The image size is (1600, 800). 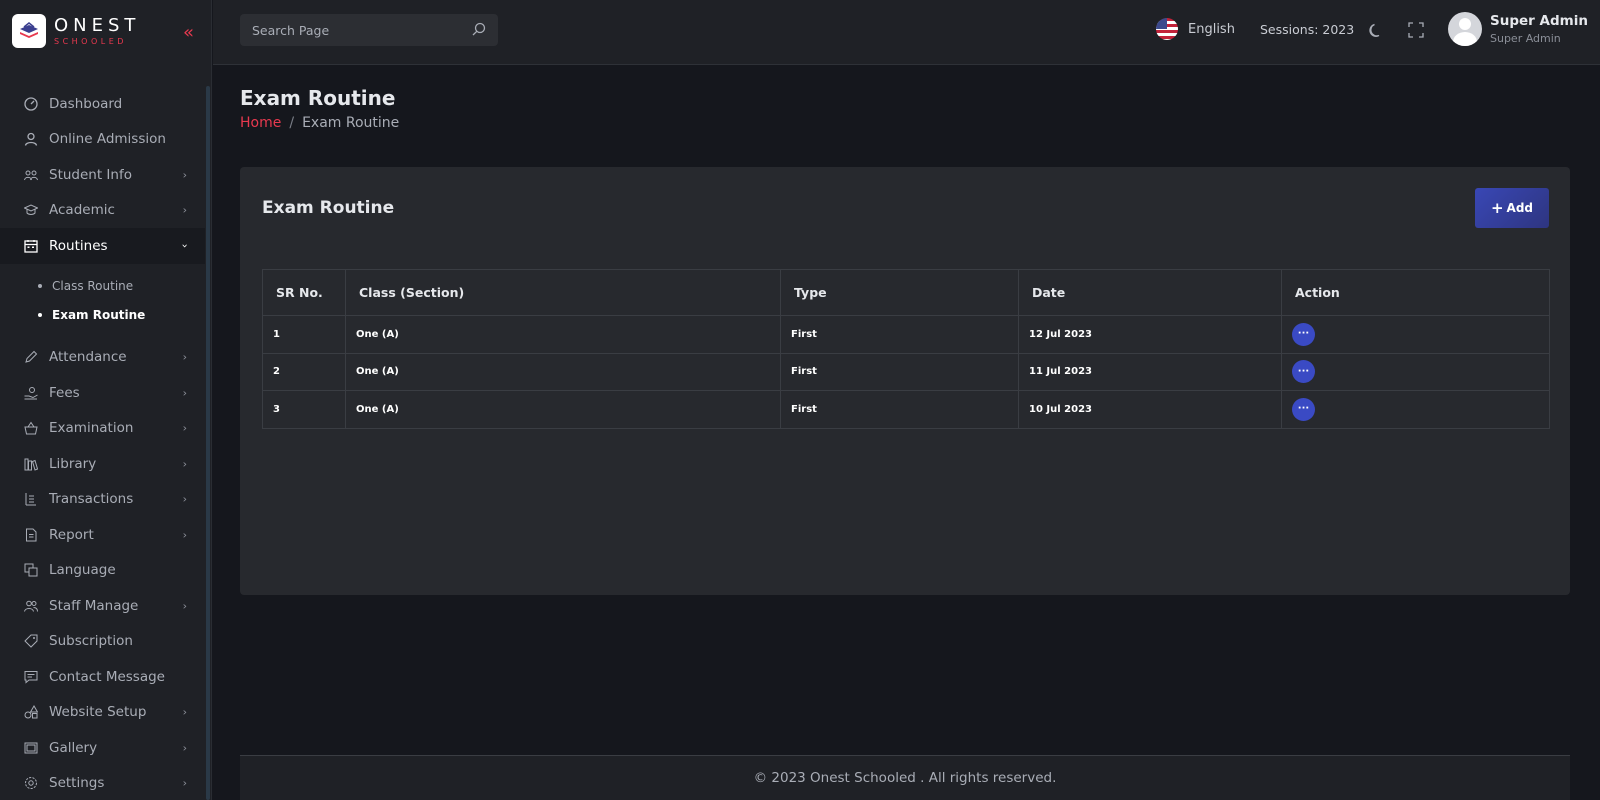 What do you see at coordinates (86, 103) in the screenshot?
I see `sidebar-item-label: Dashboard` at bounding box center [86, 103].